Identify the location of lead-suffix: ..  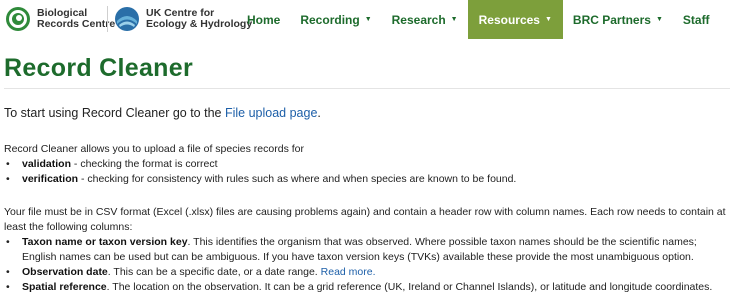
(319, 113).